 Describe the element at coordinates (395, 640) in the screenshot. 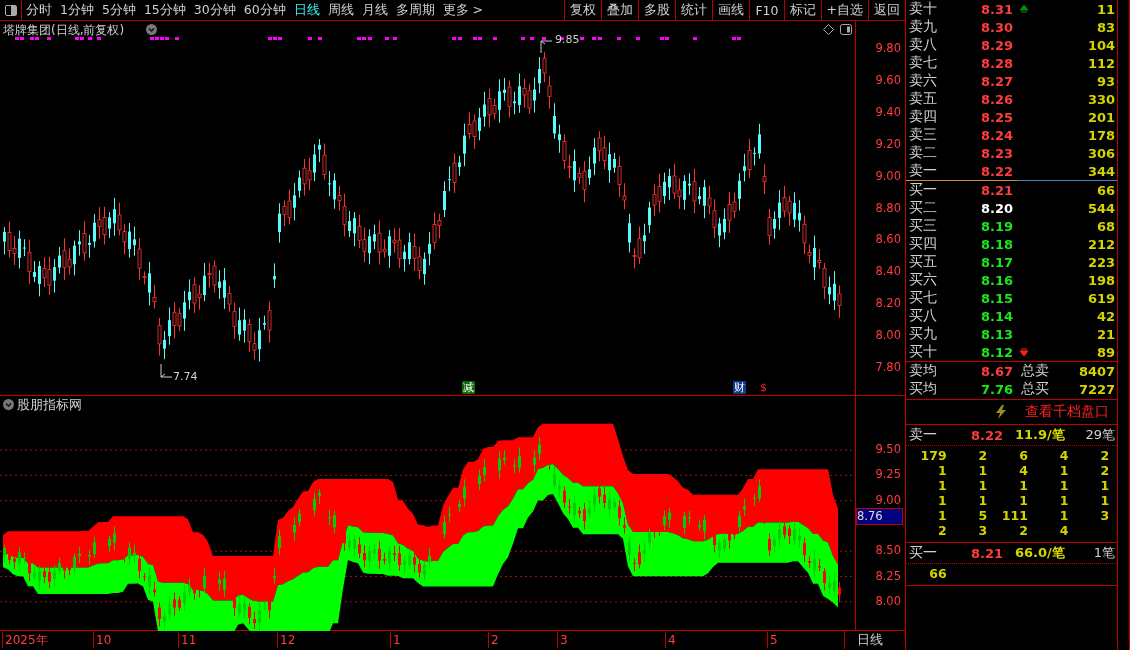

I see `date-label: 1` at that location.